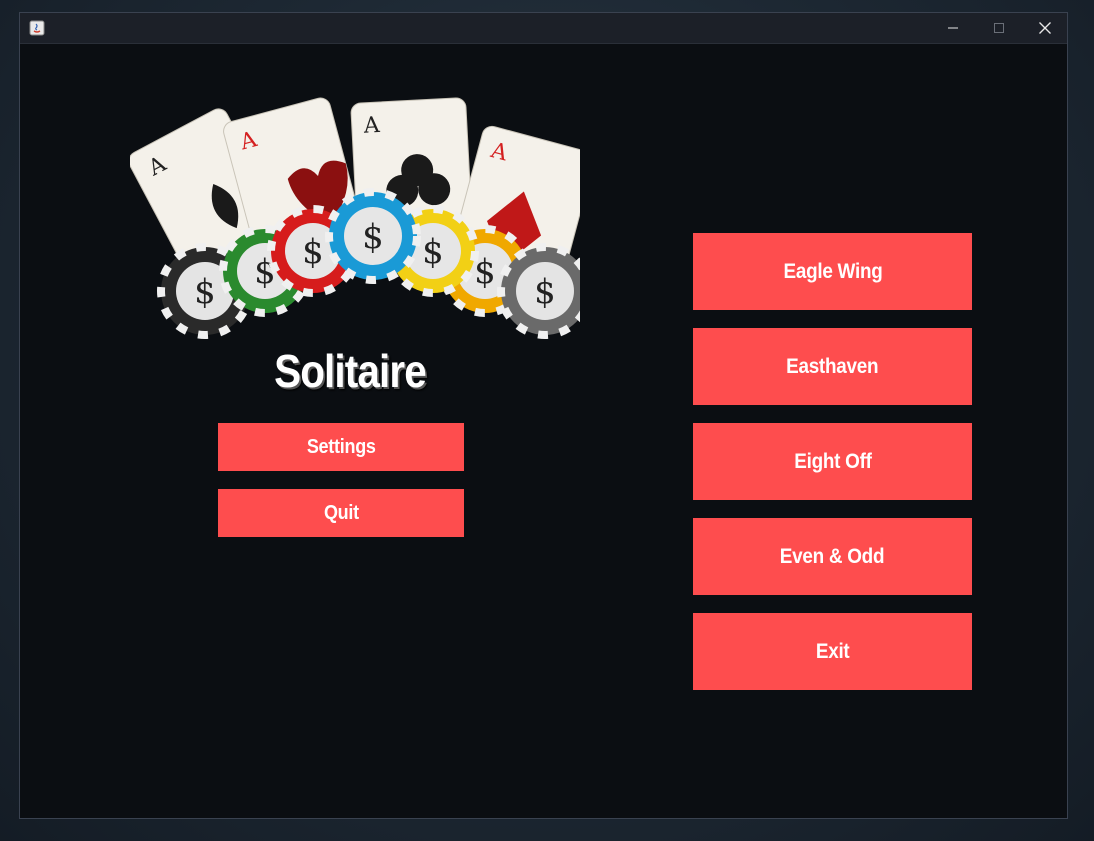 The height and width of the screenshot is (841, 1094). I want to click on easthaven-label: Easthaven, so click(832, 366).